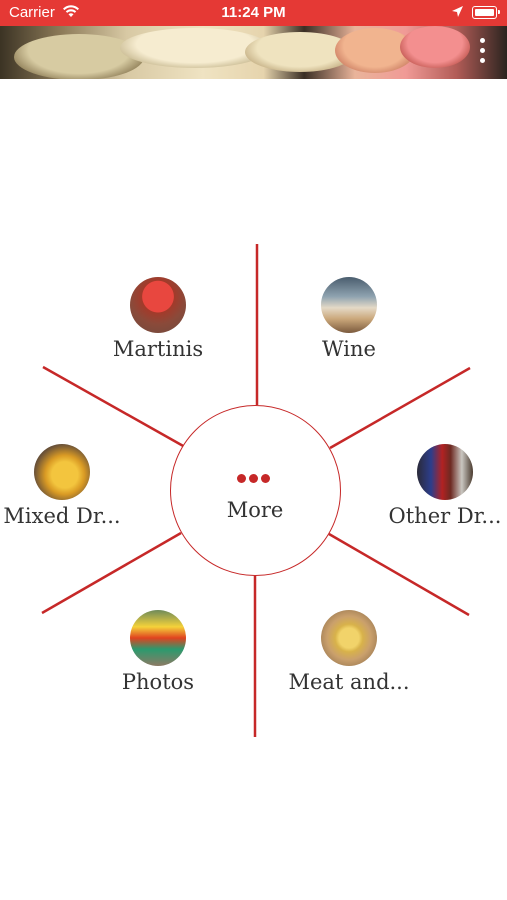  Describe the element at coordinates (482, 53) in the screenshot. I see `vertical-dots-menu-icon` at that location.